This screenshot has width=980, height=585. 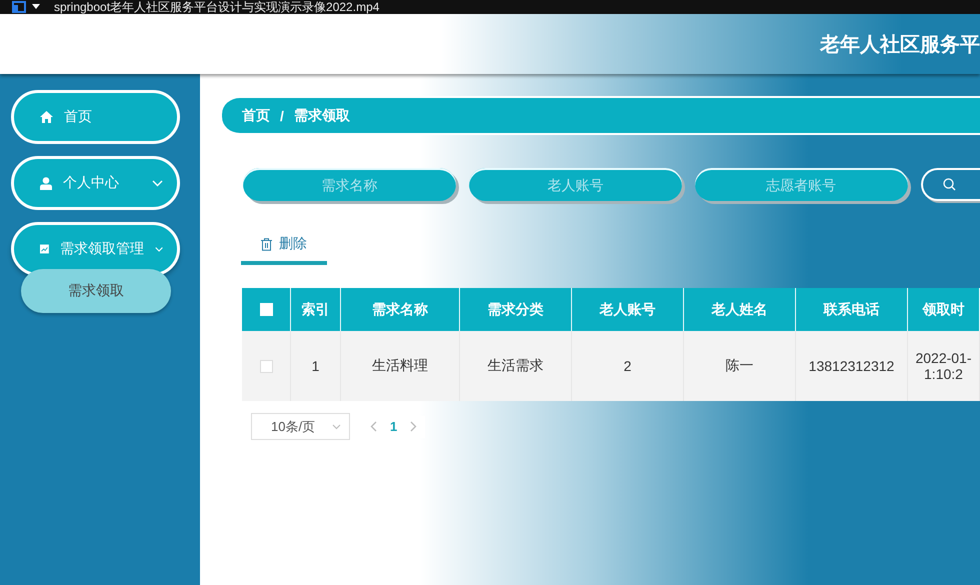 What do you see at coordinates (944, 366) in the screenshot?
I see `table-cell: 2022-01- 1:10:2` at bounding box center [944, 366].